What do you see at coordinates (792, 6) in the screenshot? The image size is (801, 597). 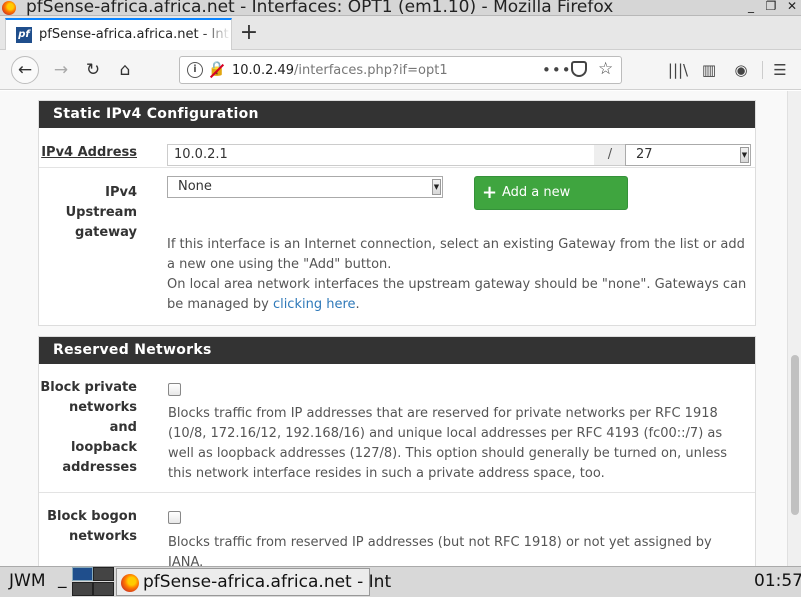 I see `close-window-button: ✕` at bounding box center [792, 6].